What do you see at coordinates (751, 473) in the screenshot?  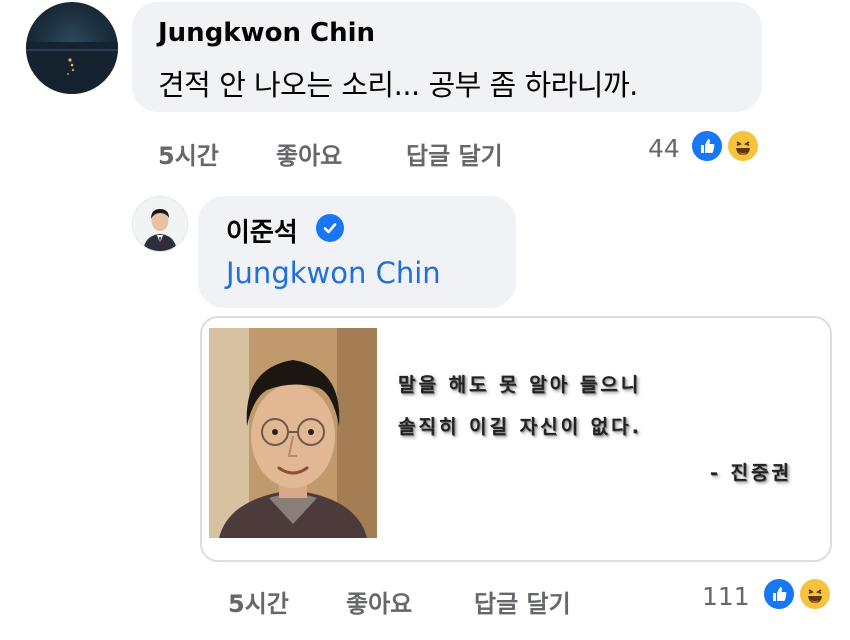 I see `image-quote-attribution: - 진중권` at bounding box center [751, 473].